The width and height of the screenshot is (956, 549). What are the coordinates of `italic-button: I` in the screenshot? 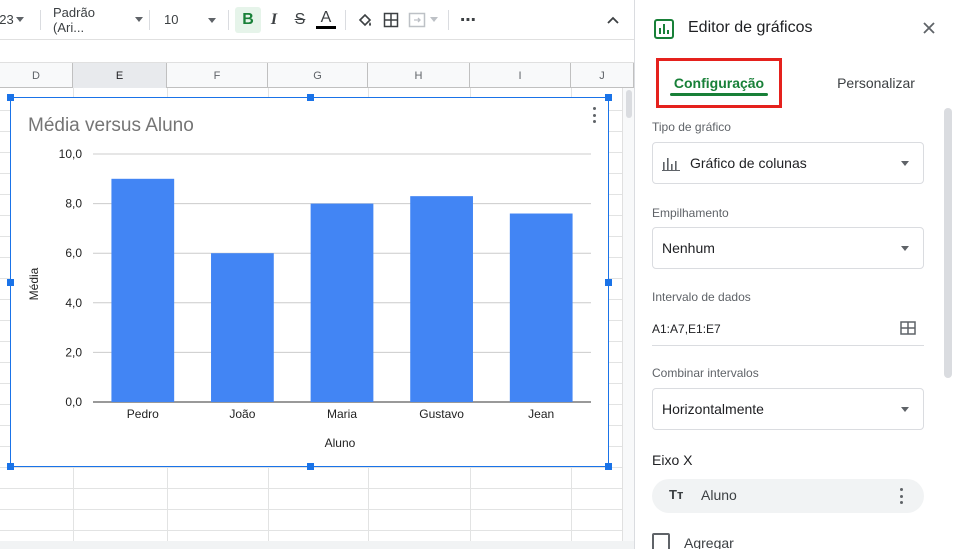 It's located at (274, 20).